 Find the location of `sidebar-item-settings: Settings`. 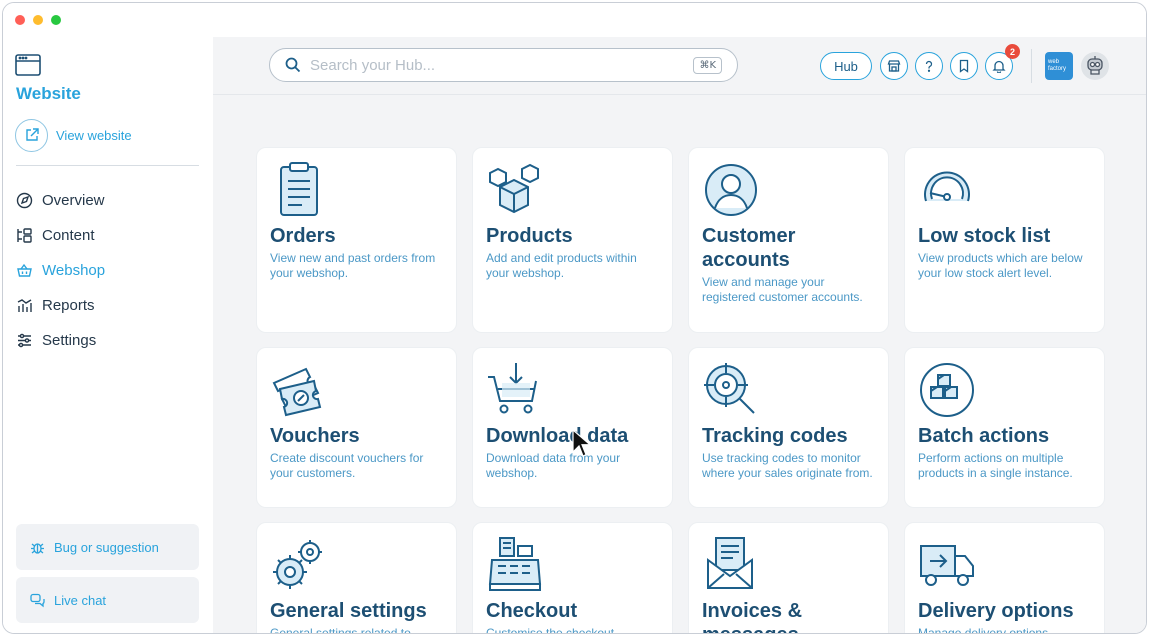

sidebar-item-settings: Settings is located at coordinates (111, 340).